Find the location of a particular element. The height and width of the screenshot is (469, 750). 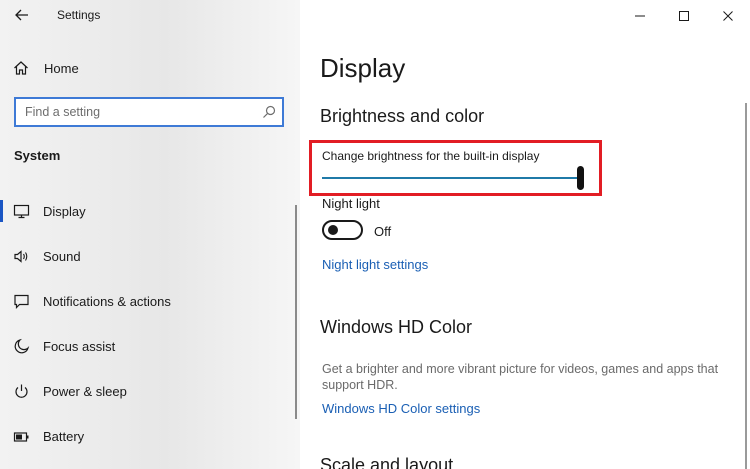

sidebar-item-label: Power & sleep is located at coordinates (85, 391).